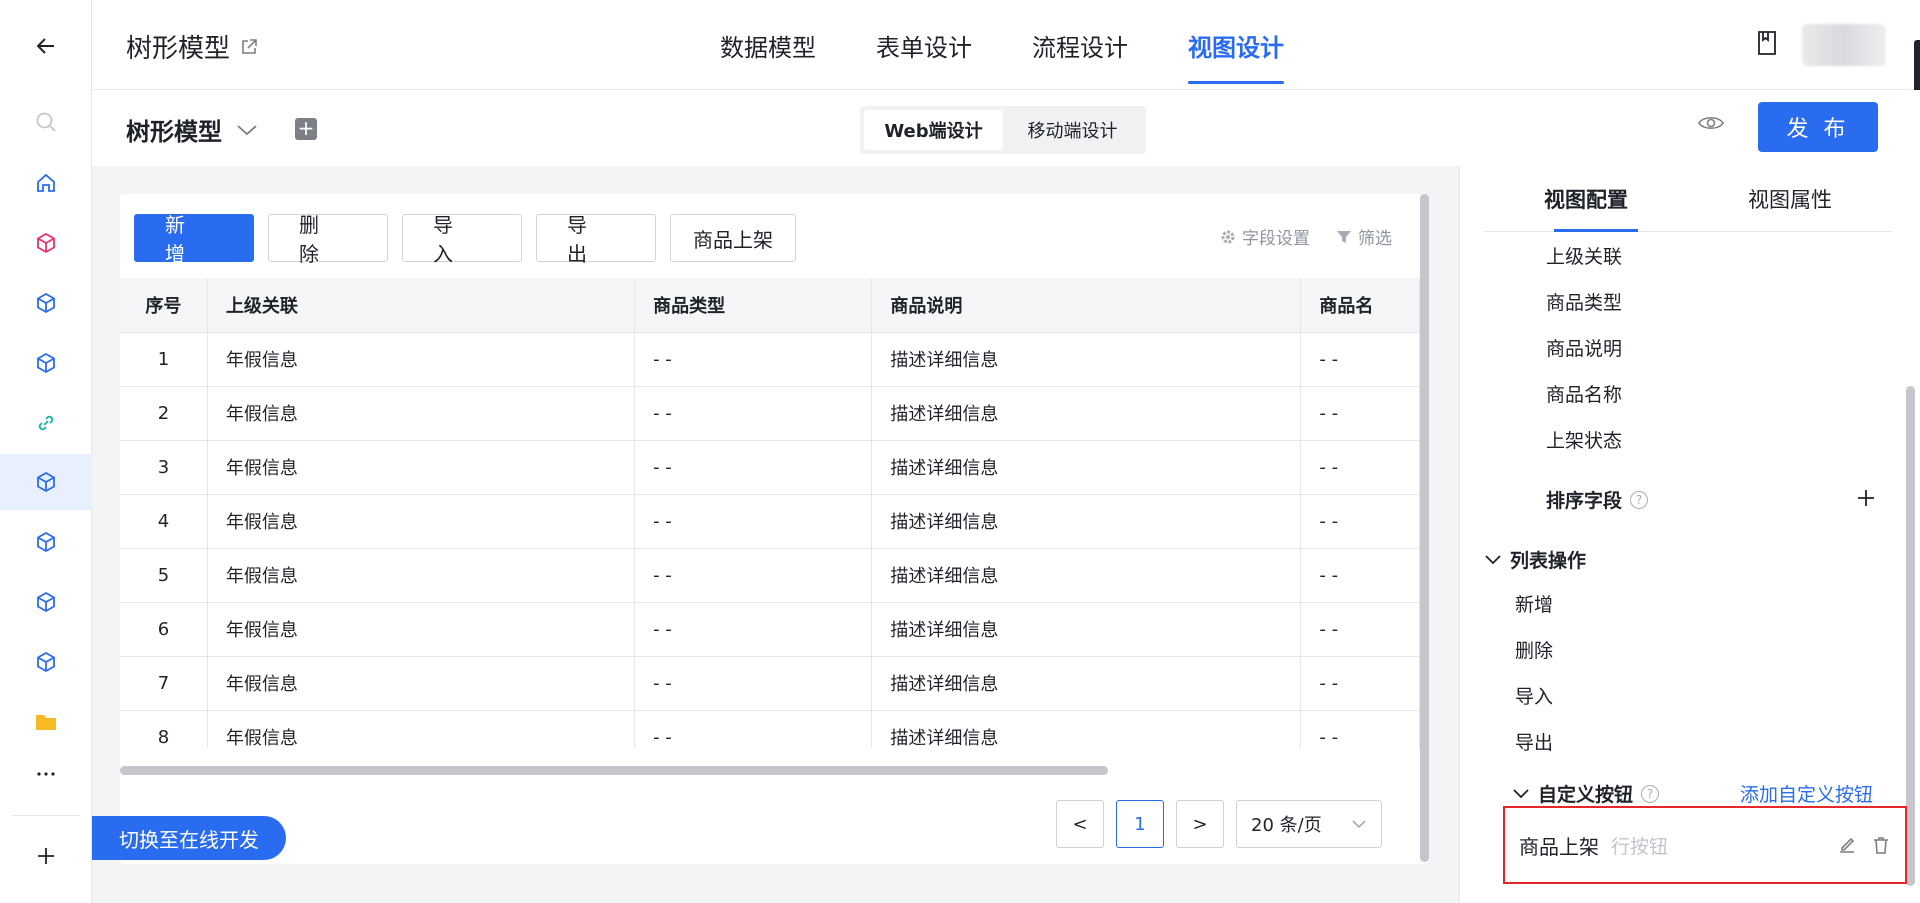 The image size is (1920, 903). I want to click on list-ops-section: 列表操作, so click(1535, 559).